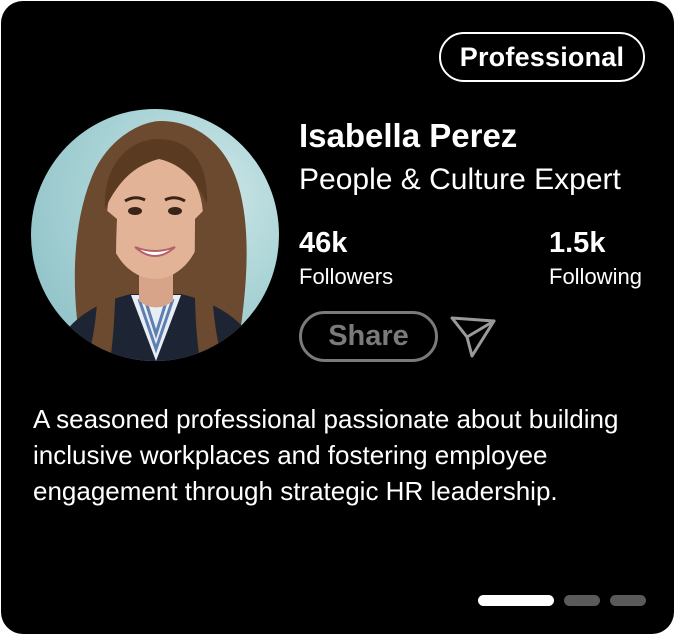 The height and width of the screenshot is (635, 675). Describe the element at coordinates (408, 135) in the screenshot. I see `profile-name: Isabella Perez` at that location.